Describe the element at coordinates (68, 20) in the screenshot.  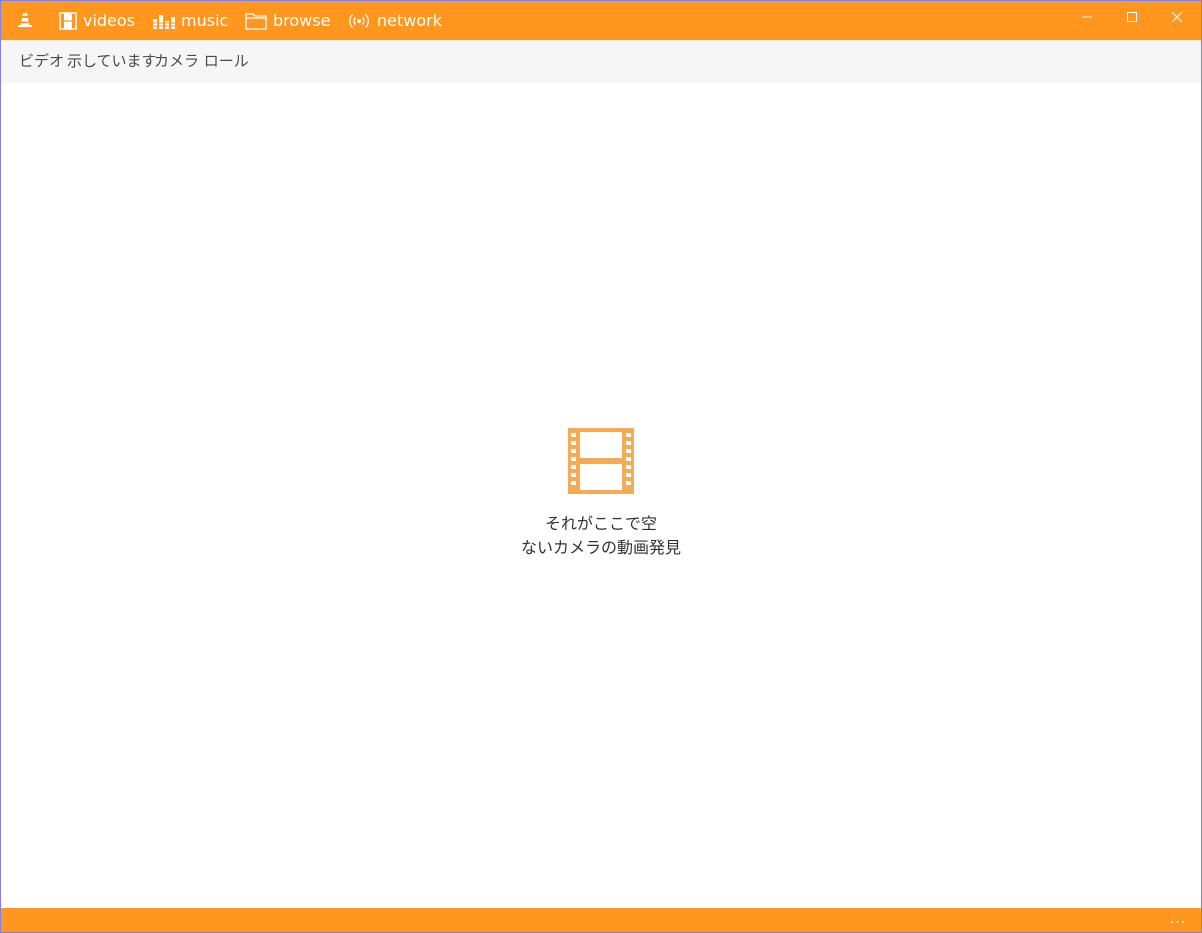
I see `film-icon` at that location.